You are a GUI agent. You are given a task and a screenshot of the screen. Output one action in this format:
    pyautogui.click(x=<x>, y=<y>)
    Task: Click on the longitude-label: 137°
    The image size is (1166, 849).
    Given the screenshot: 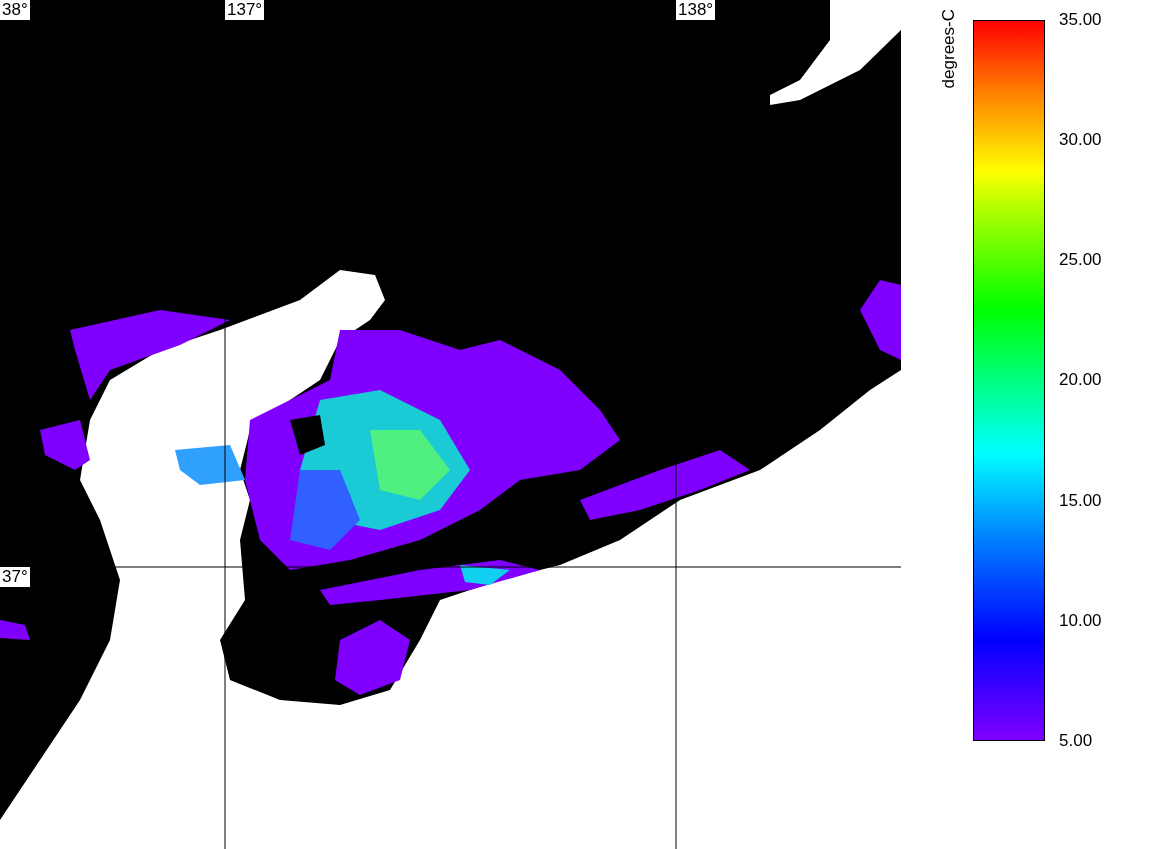 What is the action you would take?
    pyautogui.click(x=245, y=10)
    